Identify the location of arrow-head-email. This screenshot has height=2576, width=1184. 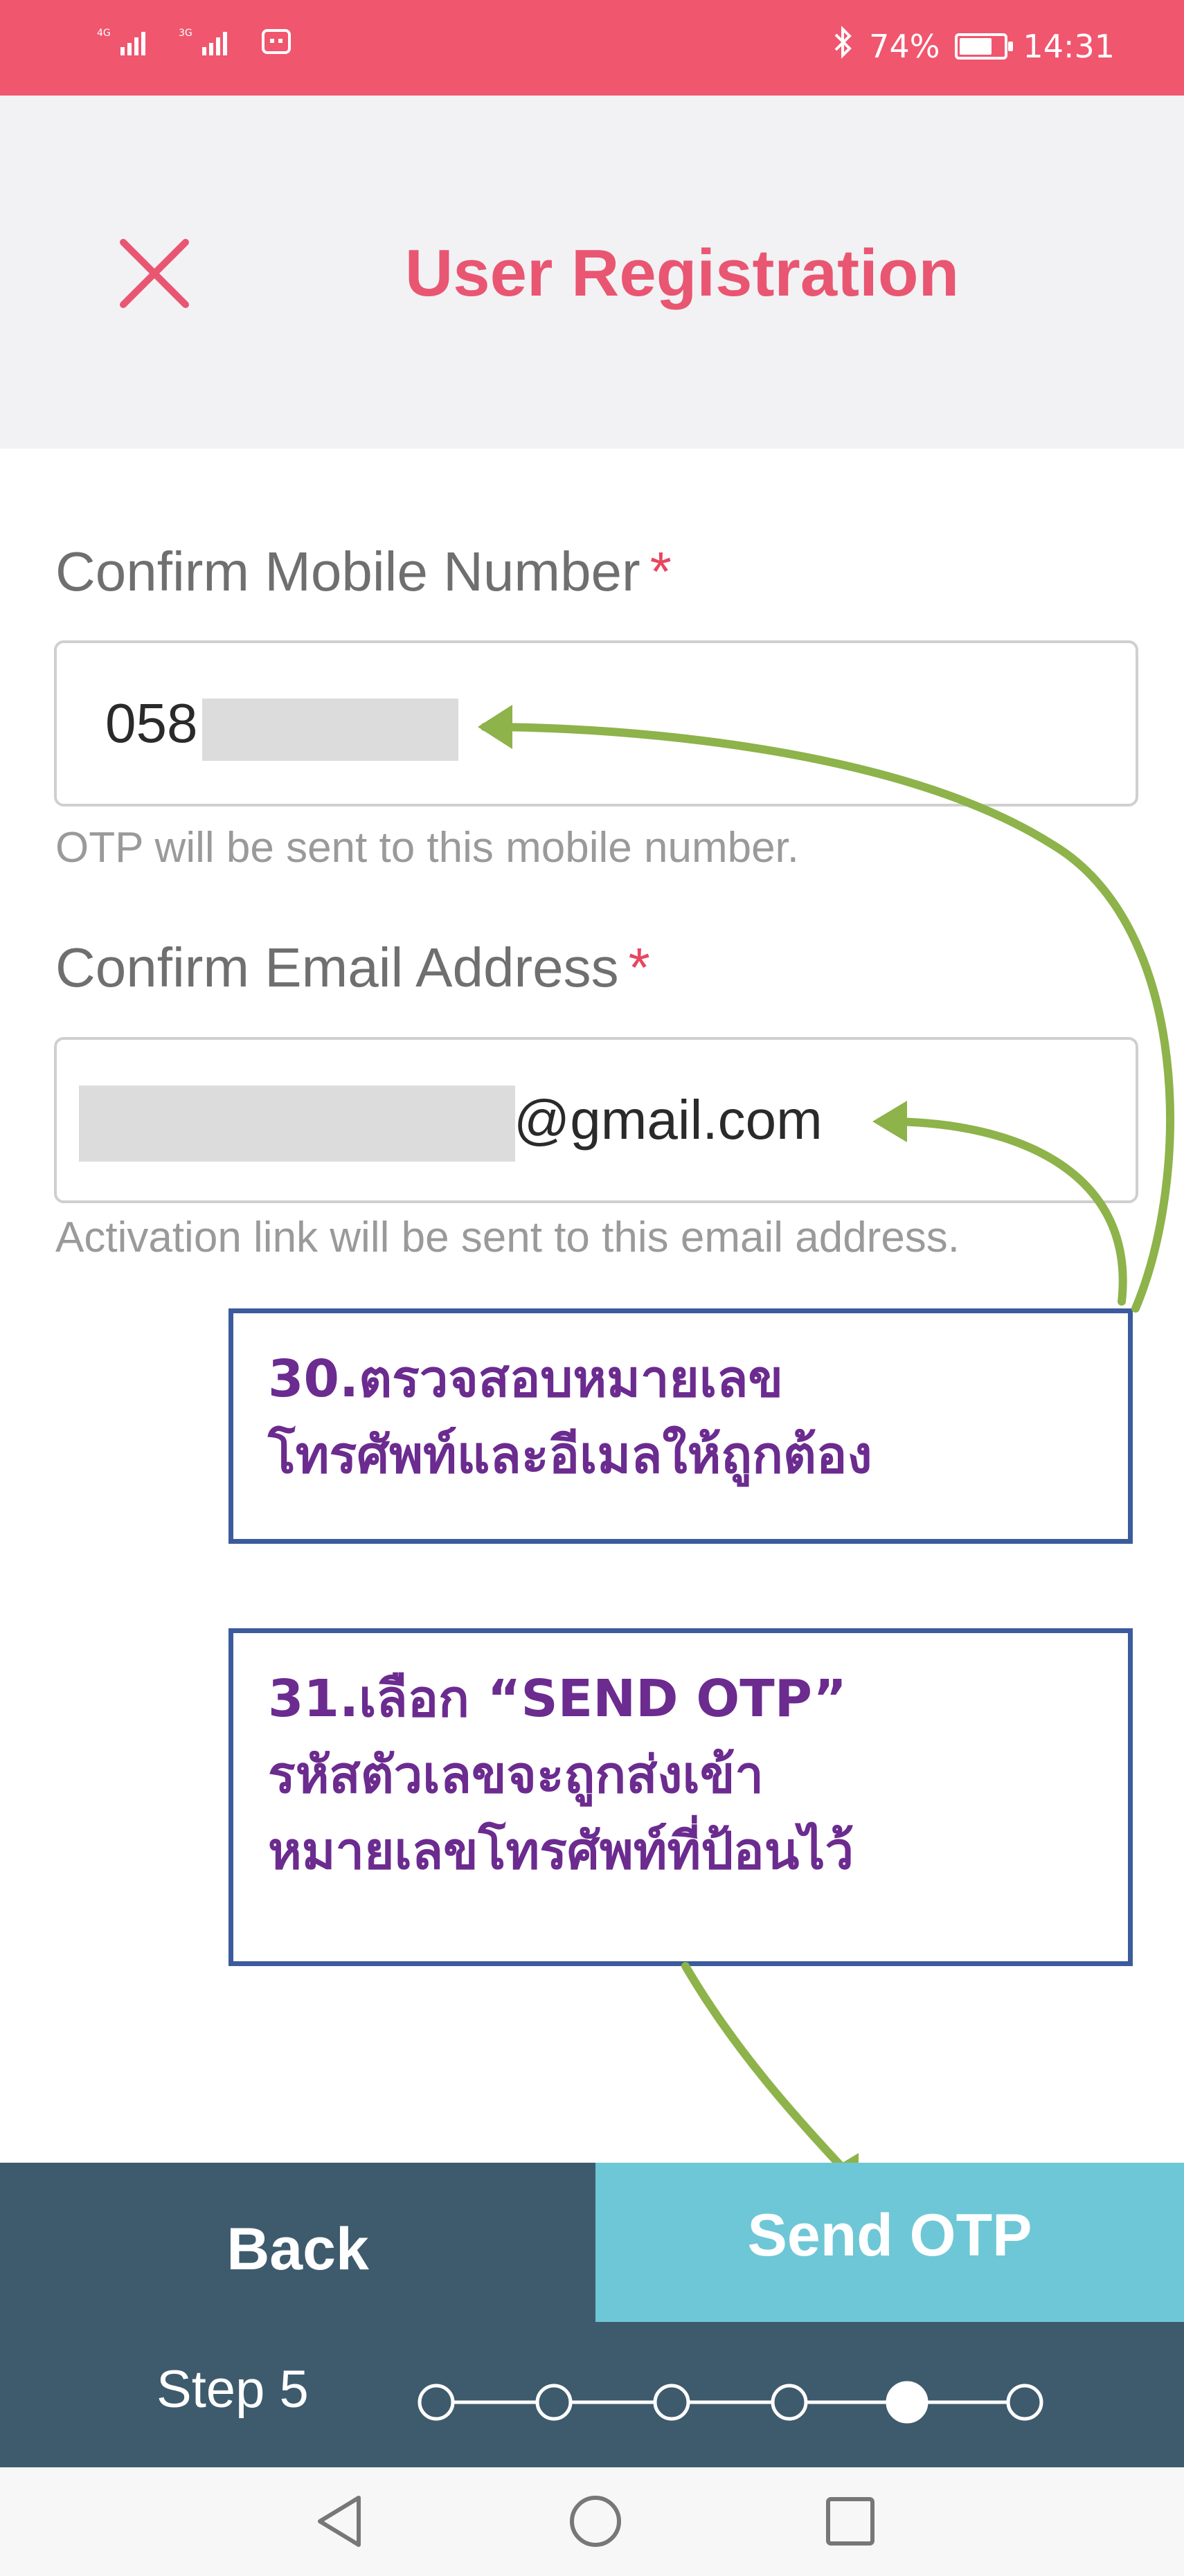
(890, 1121).